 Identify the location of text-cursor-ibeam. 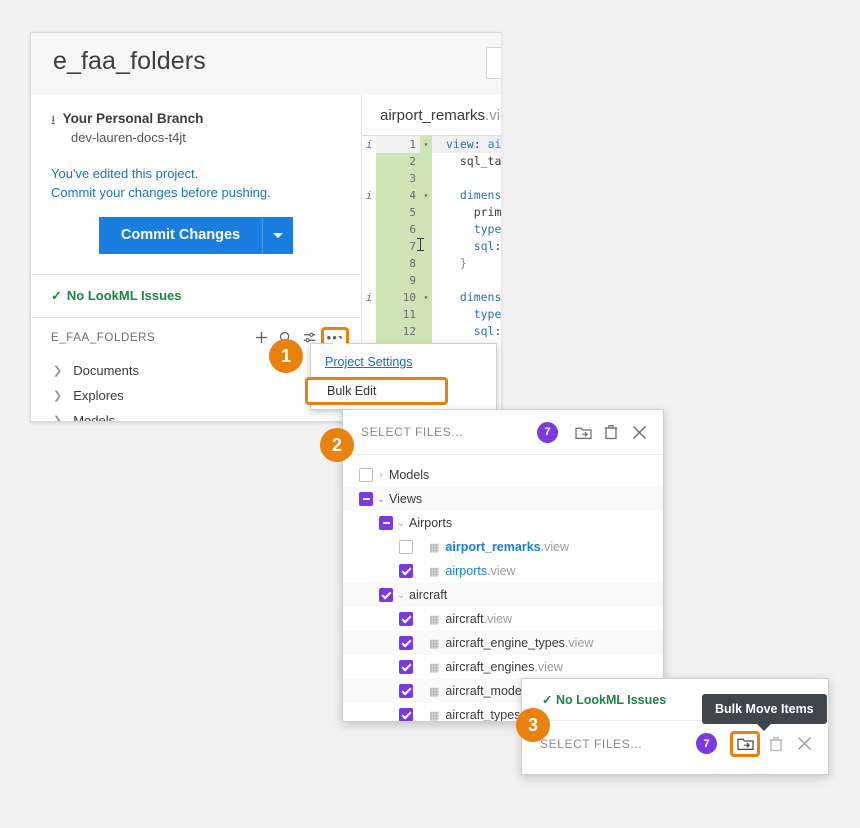
(420, 244).